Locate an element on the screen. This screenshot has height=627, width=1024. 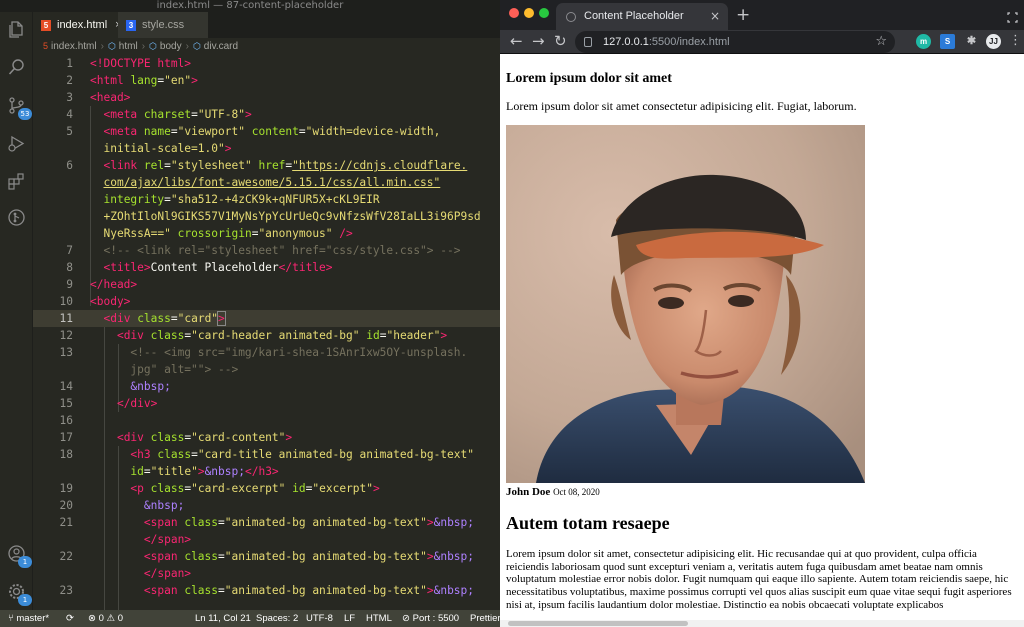
search-icon is located at coordinates (16, 68).